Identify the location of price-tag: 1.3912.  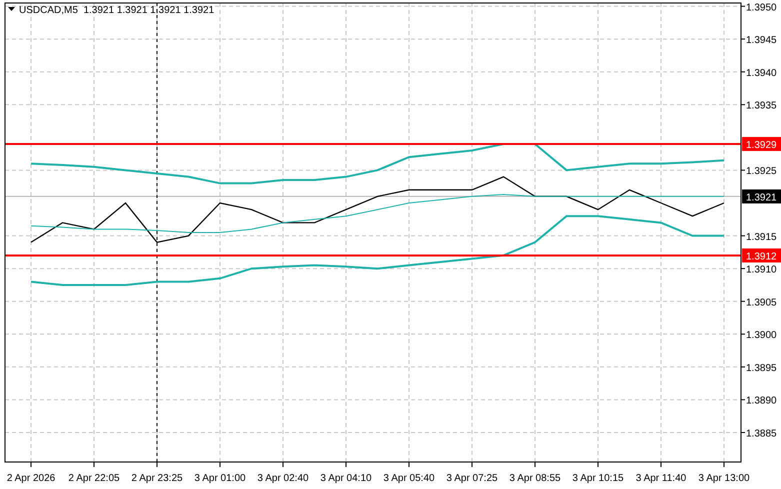
(761, 255).